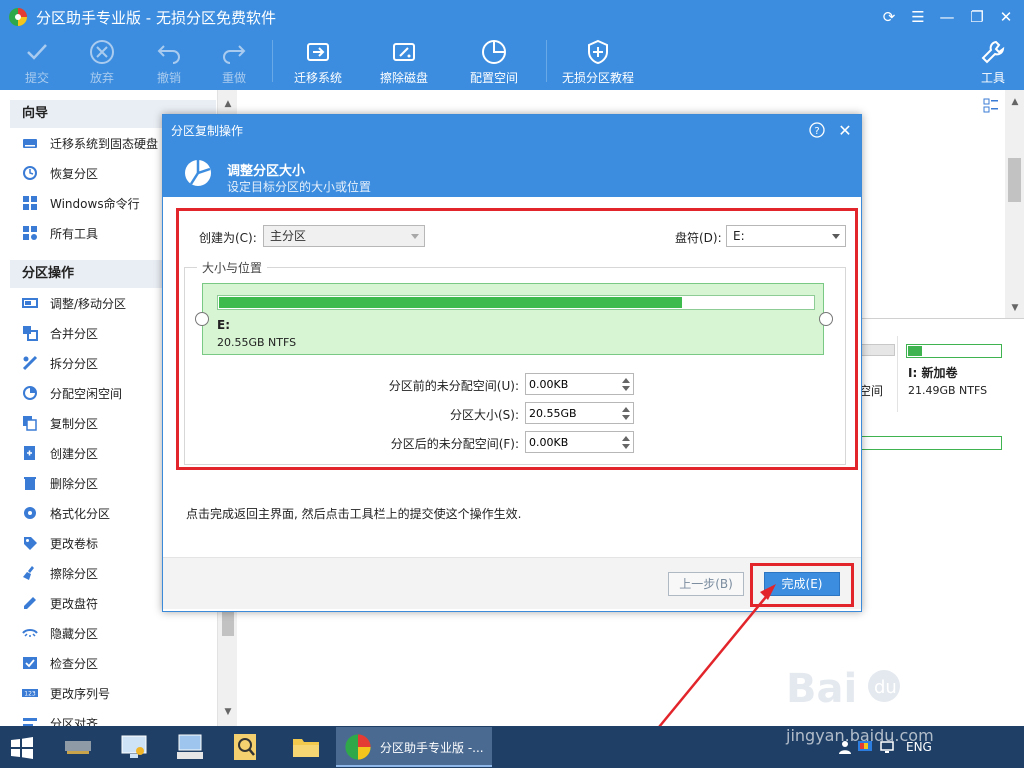 This screenshot has width=1024, height=768. I want to click on migrate-disk-icon, so click(318, 52).